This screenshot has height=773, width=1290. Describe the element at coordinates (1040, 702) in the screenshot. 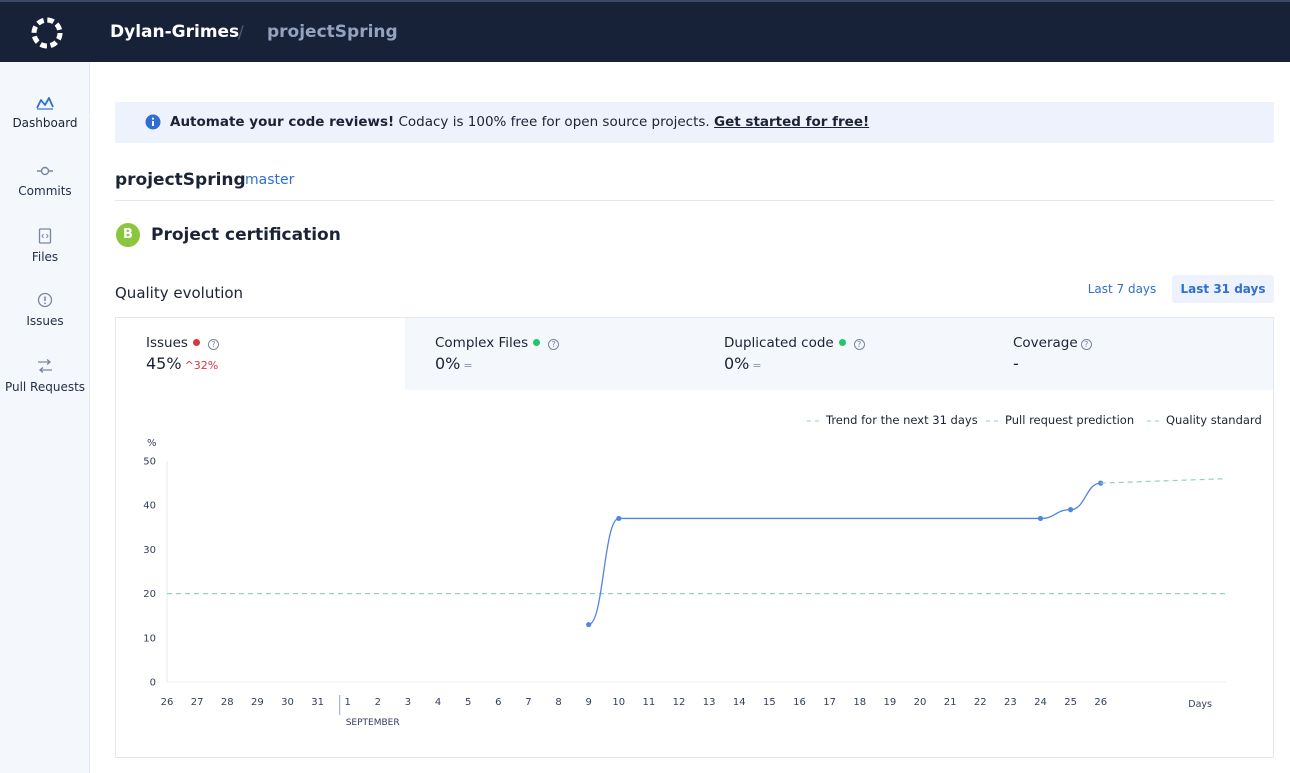

I see `x-tick-label: 24` at that location.